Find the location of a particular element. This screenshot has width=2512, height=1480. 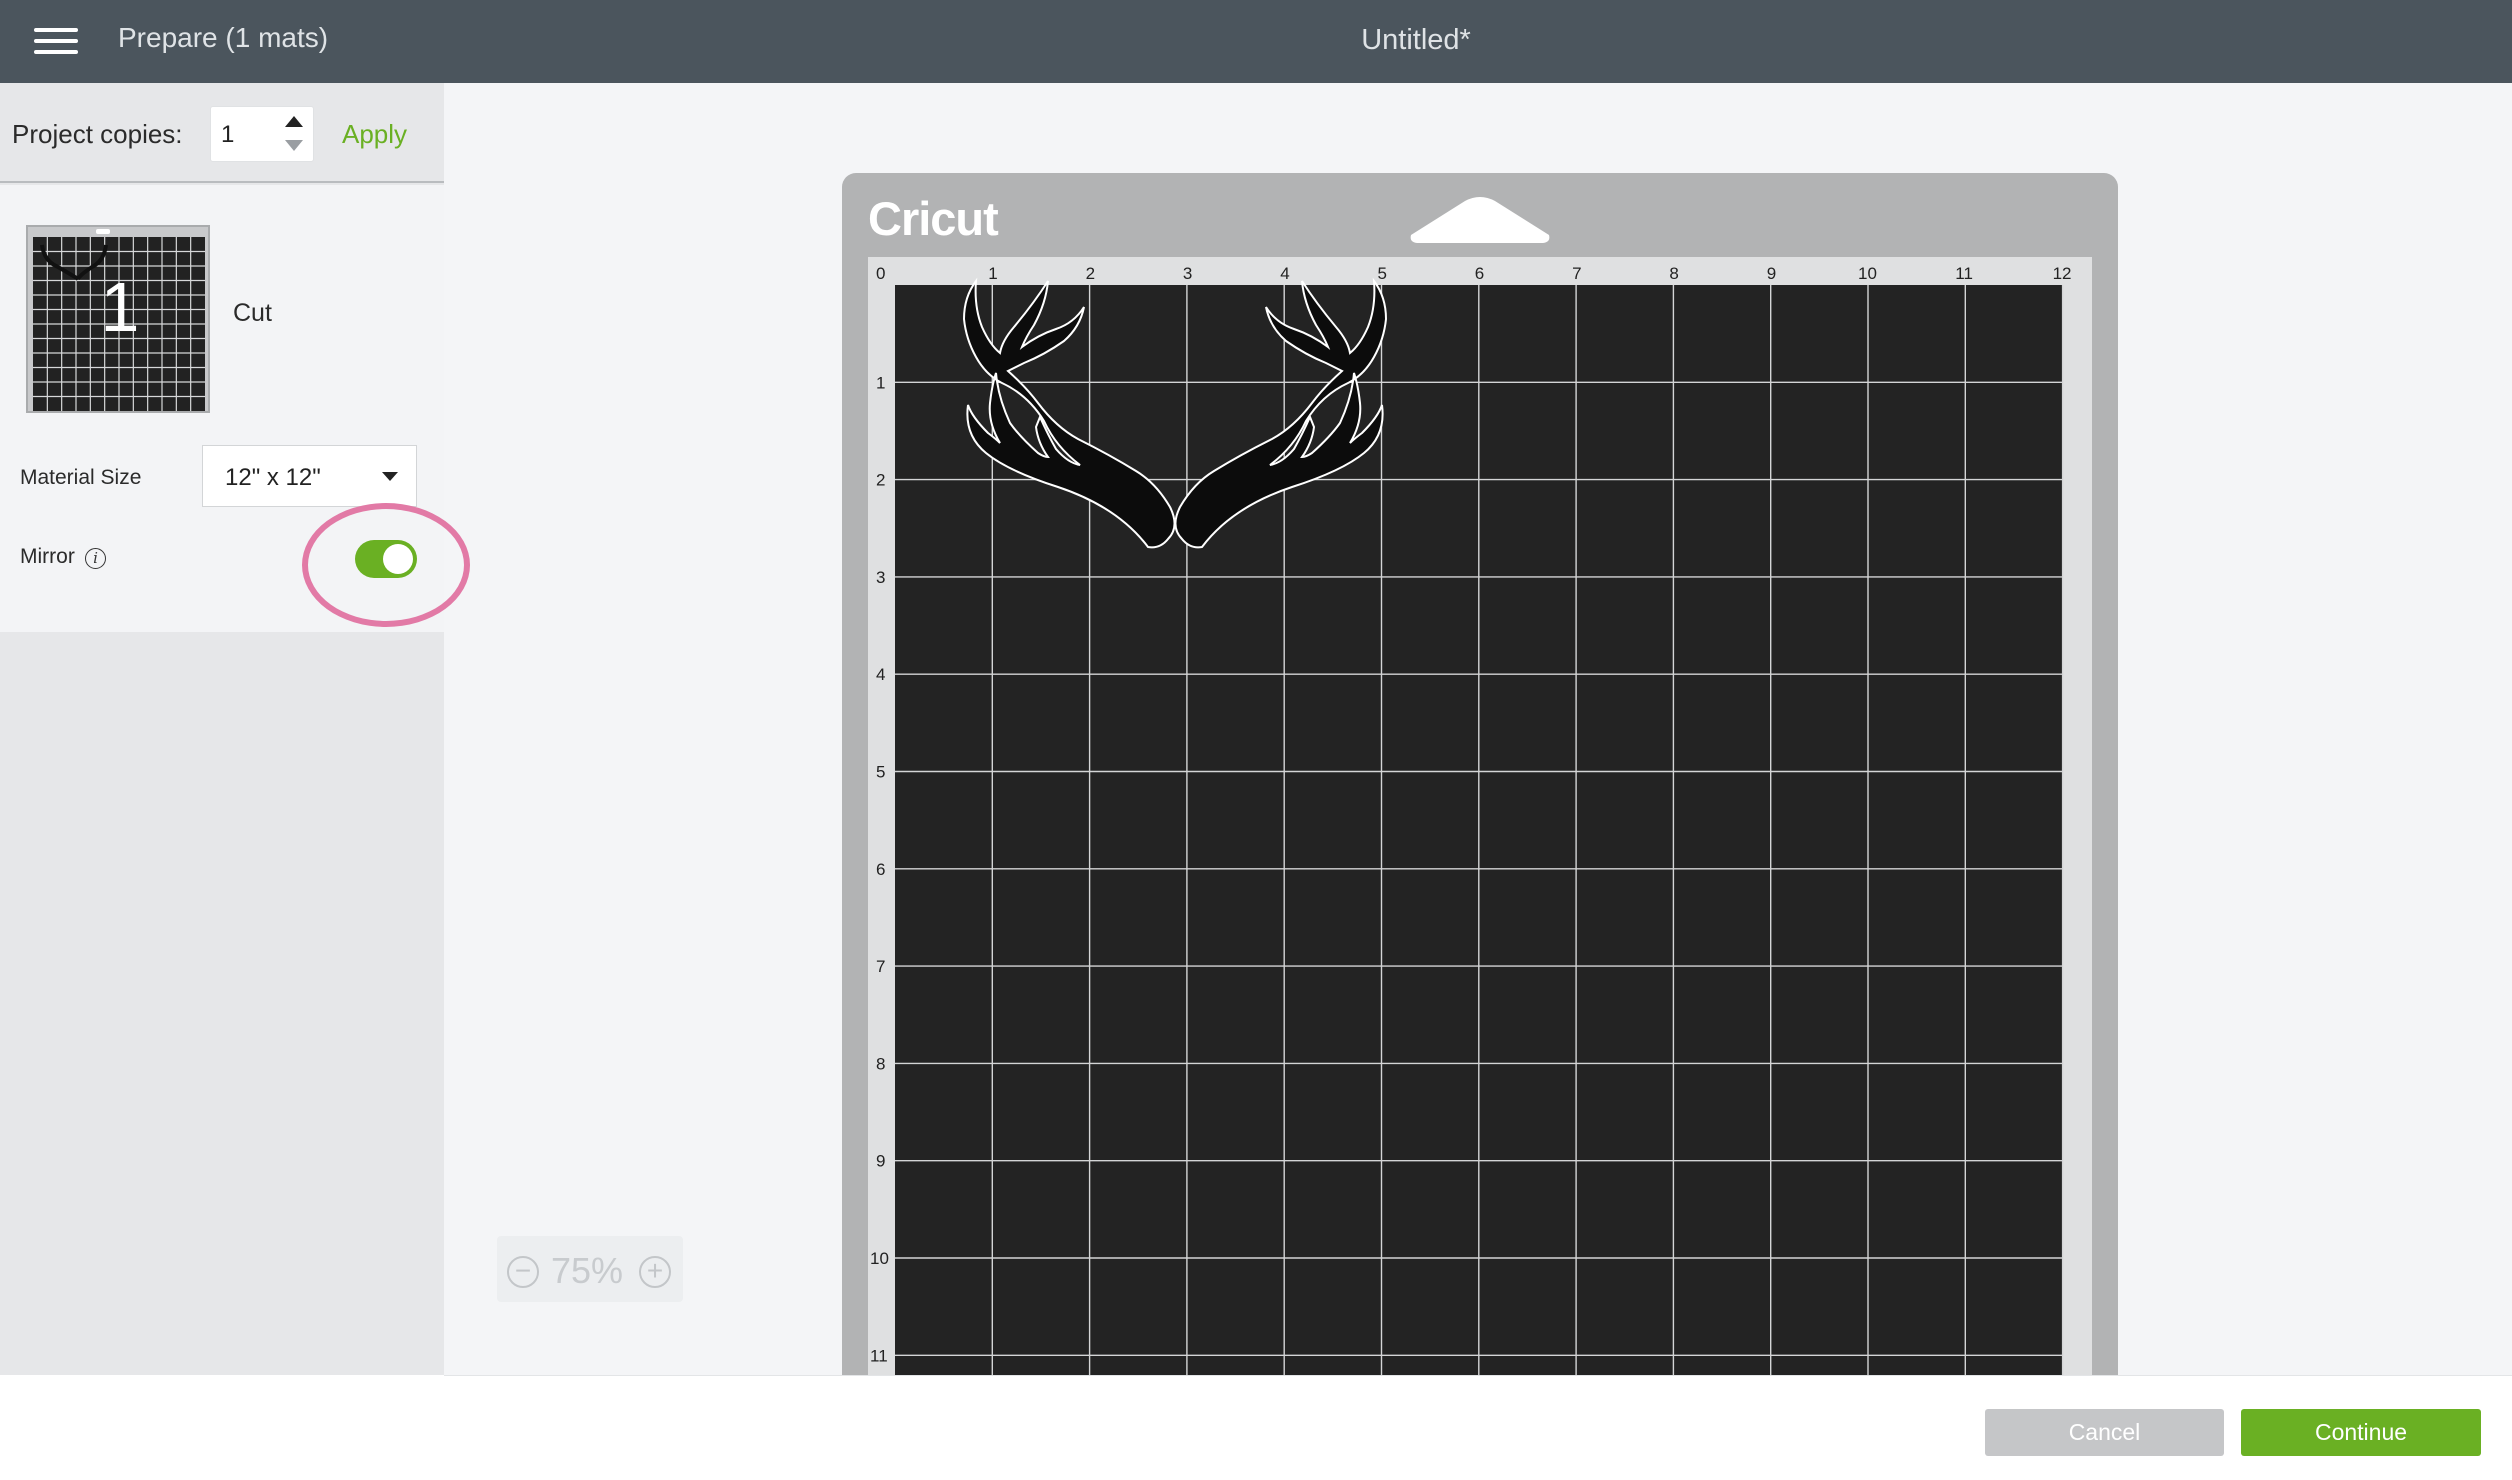

document-title: Untitled* is located at coordinates (1416, 40).